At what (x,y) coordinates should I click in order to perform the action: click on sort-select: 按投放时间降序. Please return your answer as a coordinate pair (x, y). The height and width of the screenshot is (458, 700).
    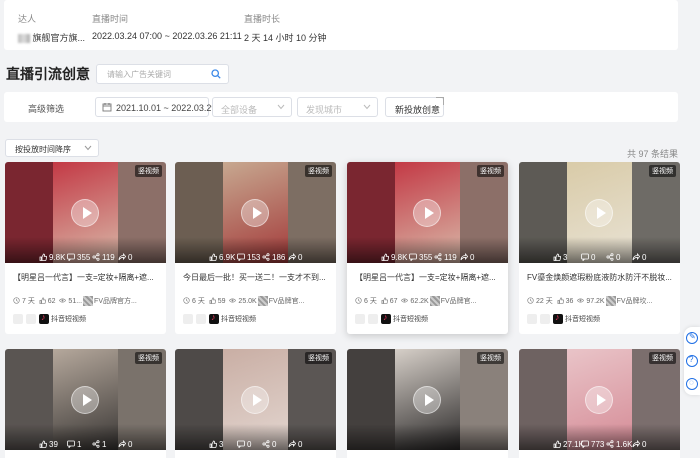
    Looking at the image, I should click on (52, 148).